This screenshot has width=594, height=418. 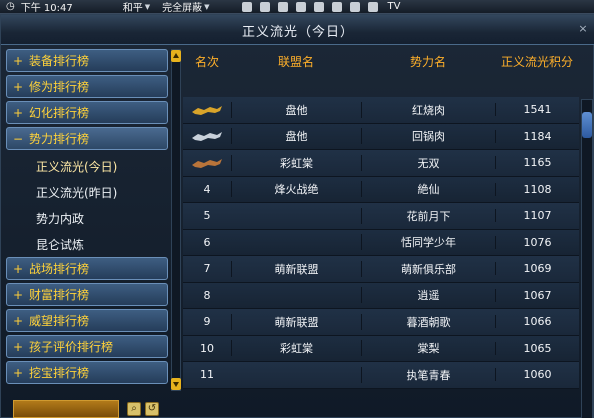 What do you see at coordinates (587, 125) in the screenshot?
I see `scroll-thumb` at bounding box center [587, 125].